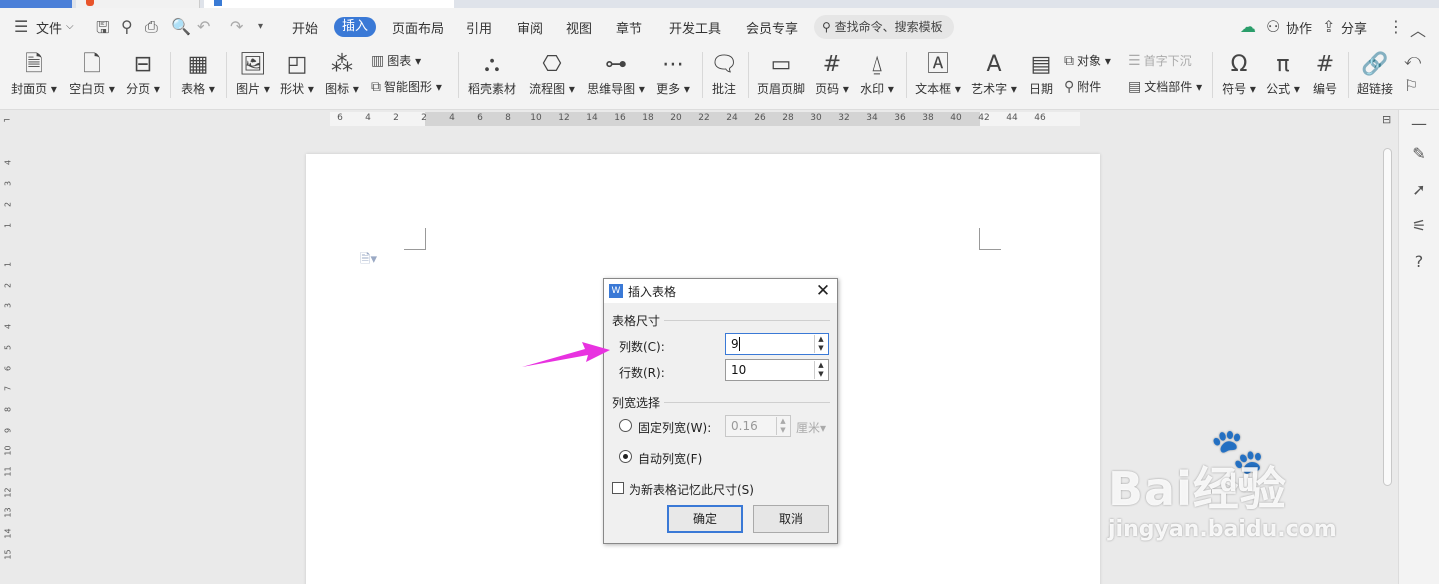  I want to click on tab-view: 视图, so click(579, 27).